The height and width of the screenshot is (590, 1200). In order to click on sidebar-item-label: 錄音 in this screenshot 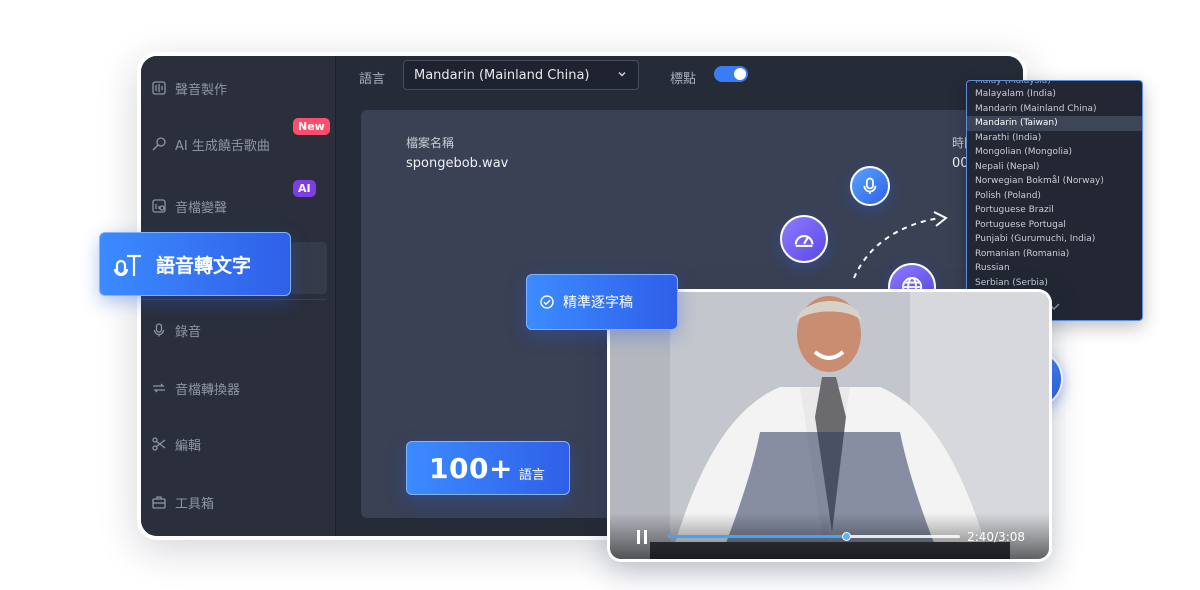, I will do `click(188, 332)`.